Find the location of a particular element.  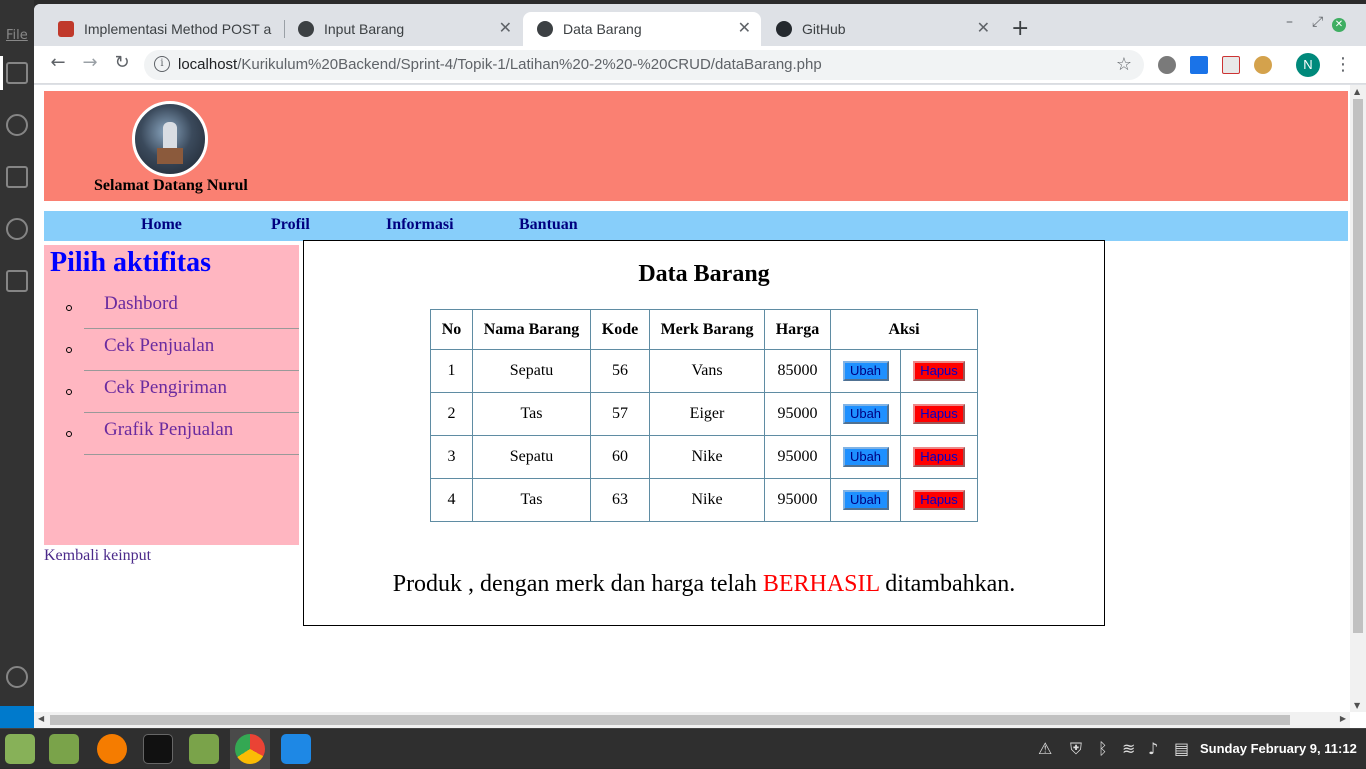

tab-label: Input Barang is located at coordinates (364, 29).